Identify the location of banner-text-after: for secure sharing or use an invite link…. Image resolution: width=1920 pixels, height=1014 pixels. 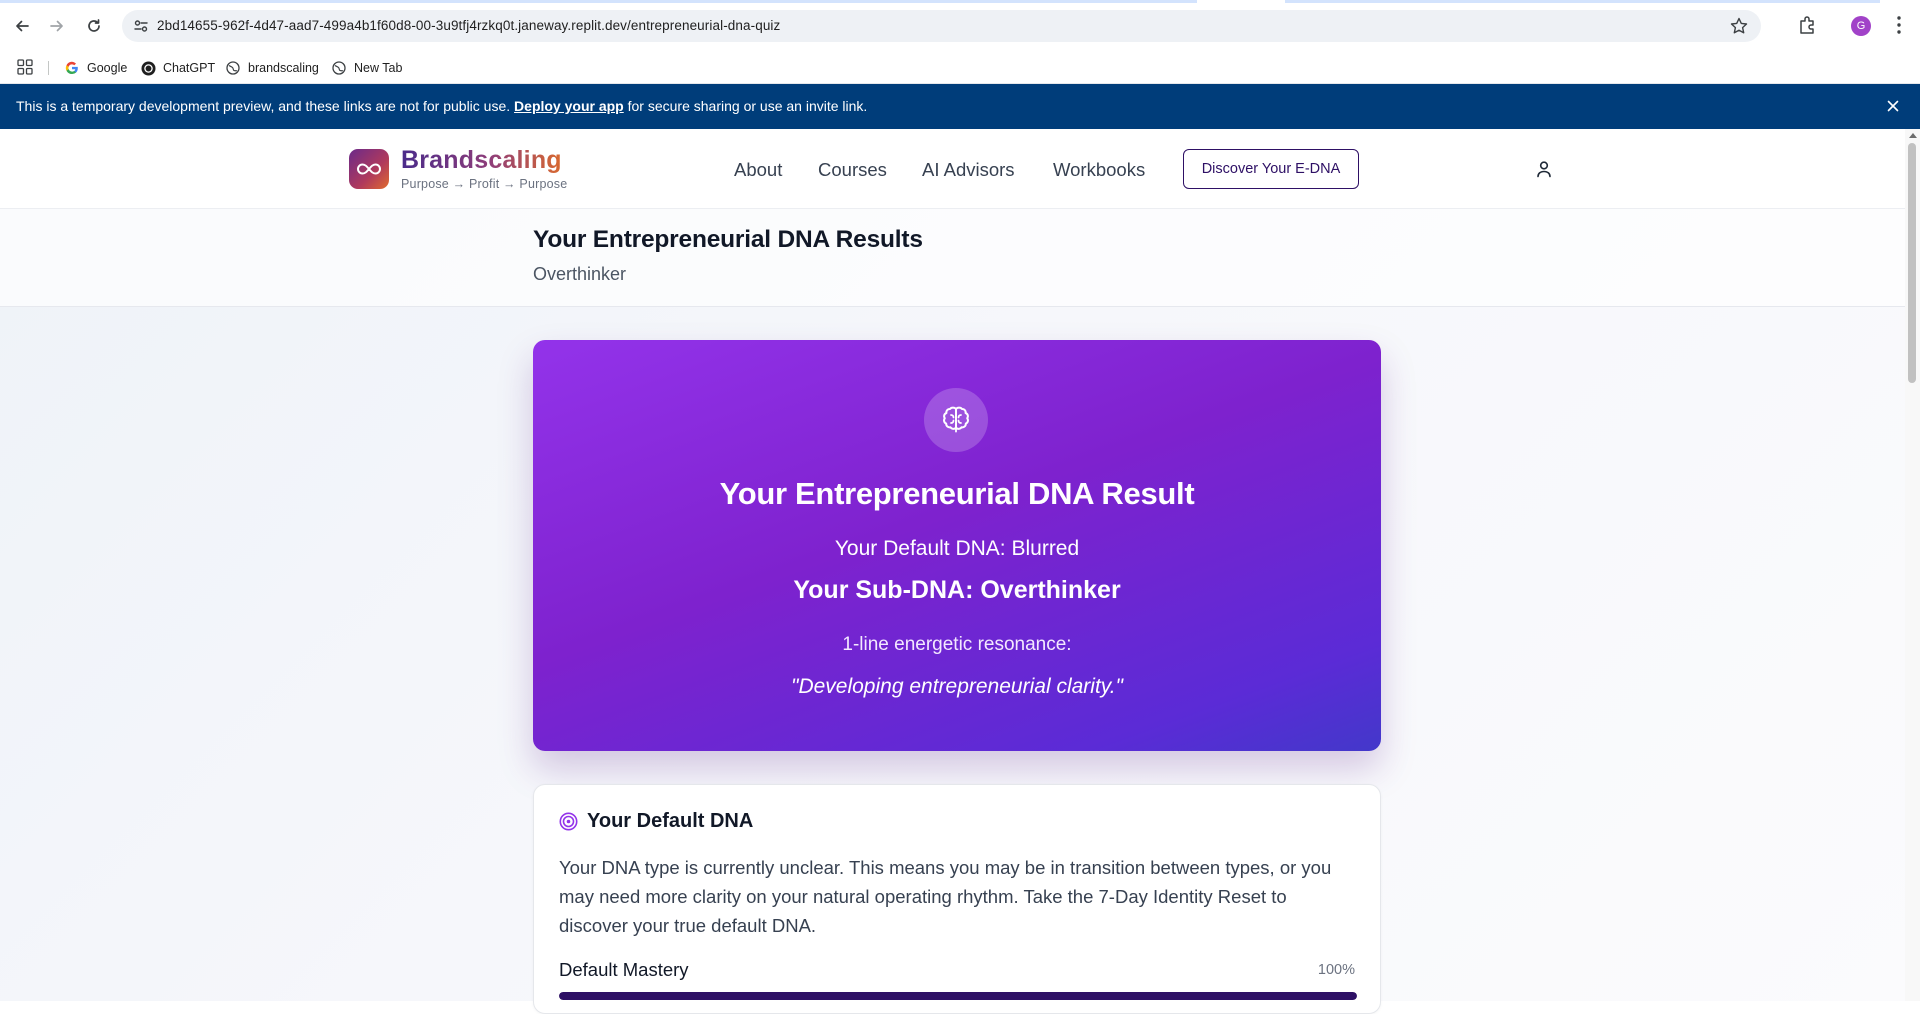
(747, 106).